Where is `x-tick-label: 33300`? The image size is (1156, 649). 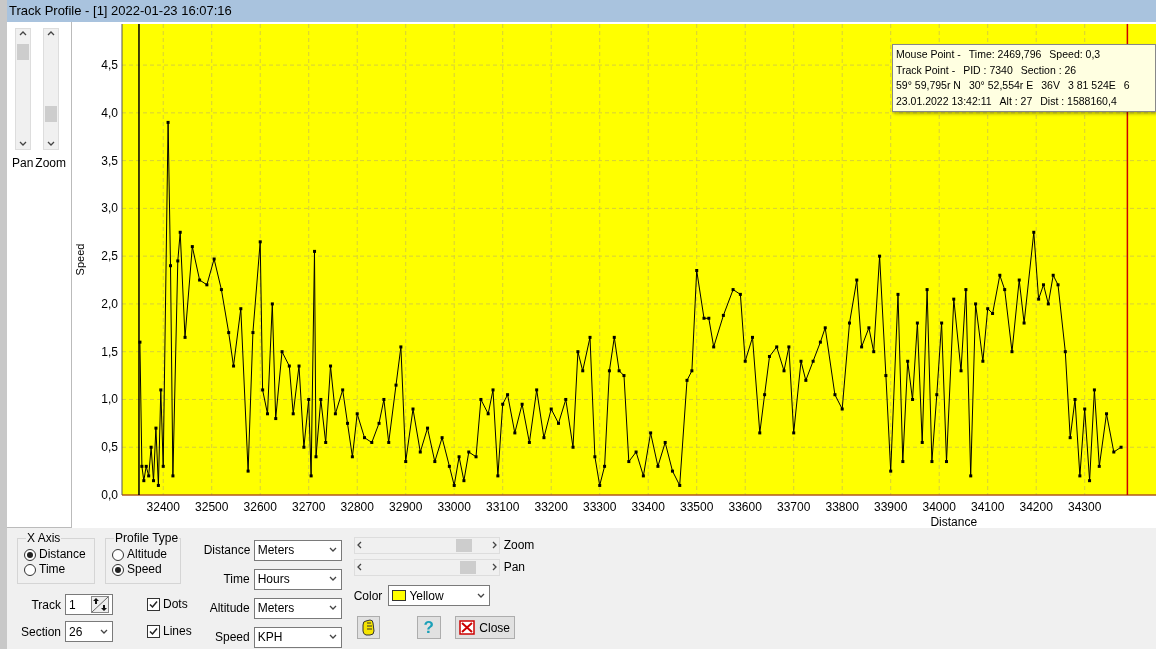 x-tick-label: 33300 is located at coordinates (600, 507).